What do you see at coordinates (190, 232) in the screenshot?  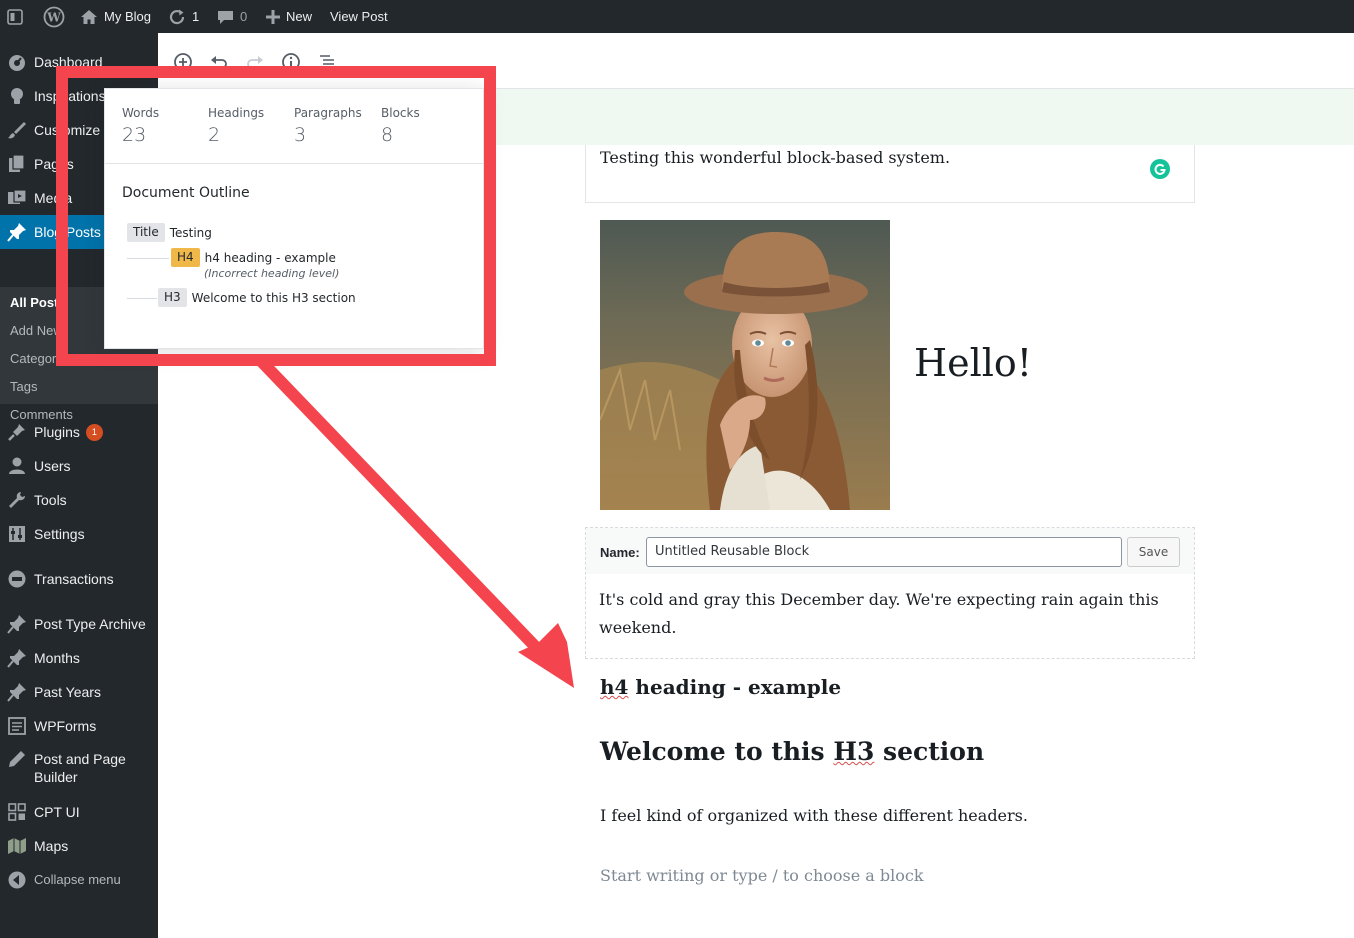 I see `outline-text: Testing` at bounding box center [190, 232].